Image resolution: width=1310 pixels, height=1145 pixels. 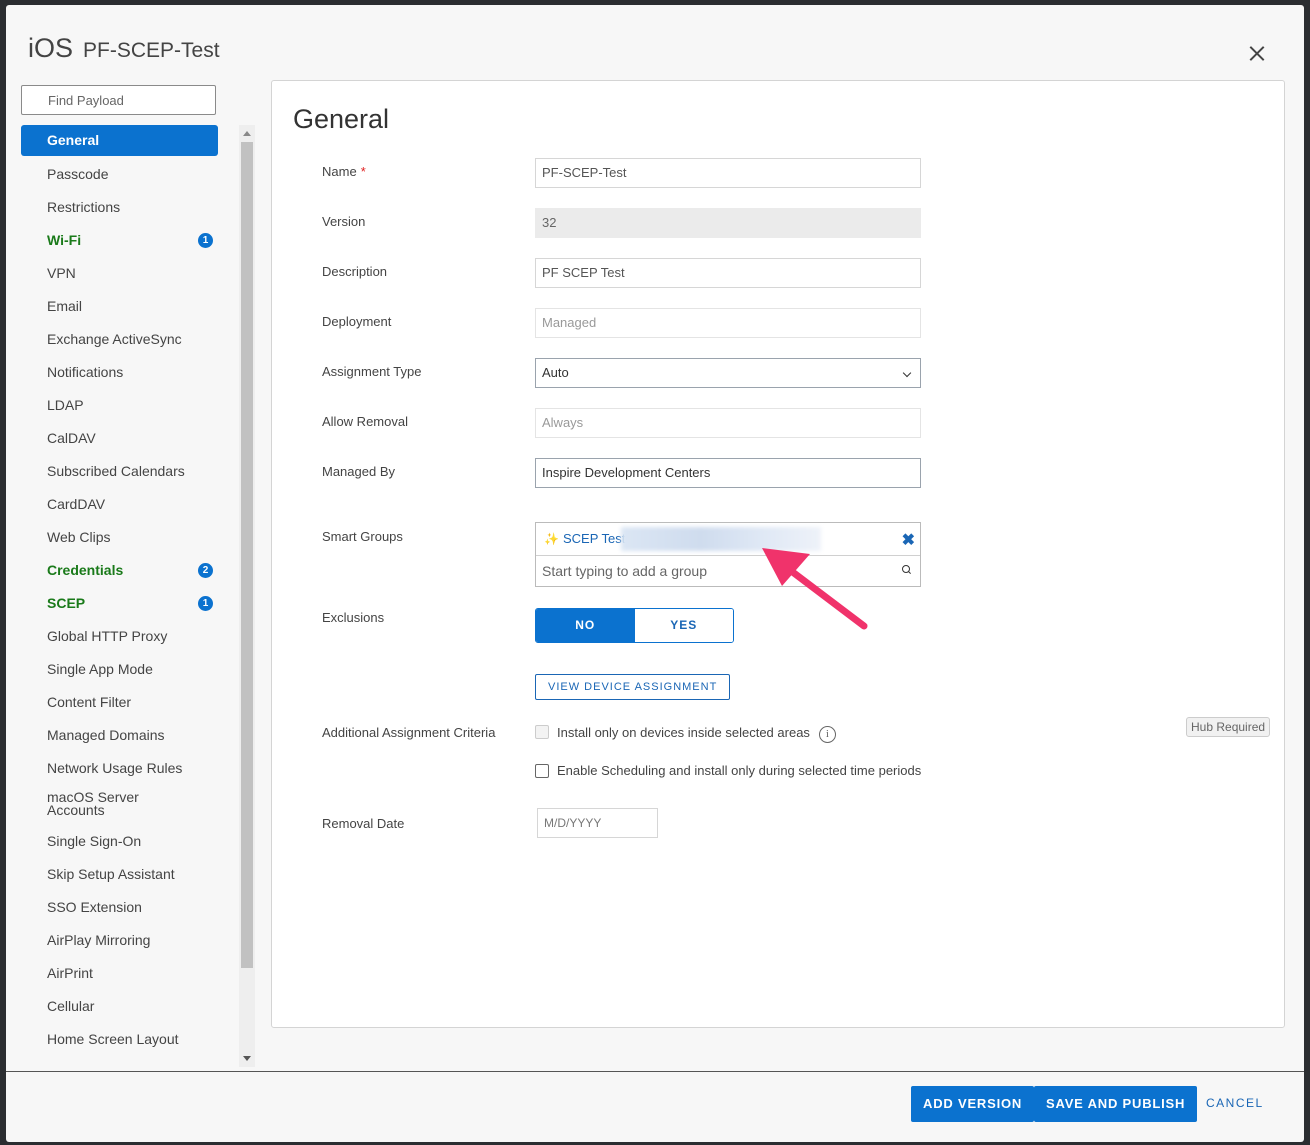 I want to click on deployment-label: Deployment, so click(x=357, y=321).